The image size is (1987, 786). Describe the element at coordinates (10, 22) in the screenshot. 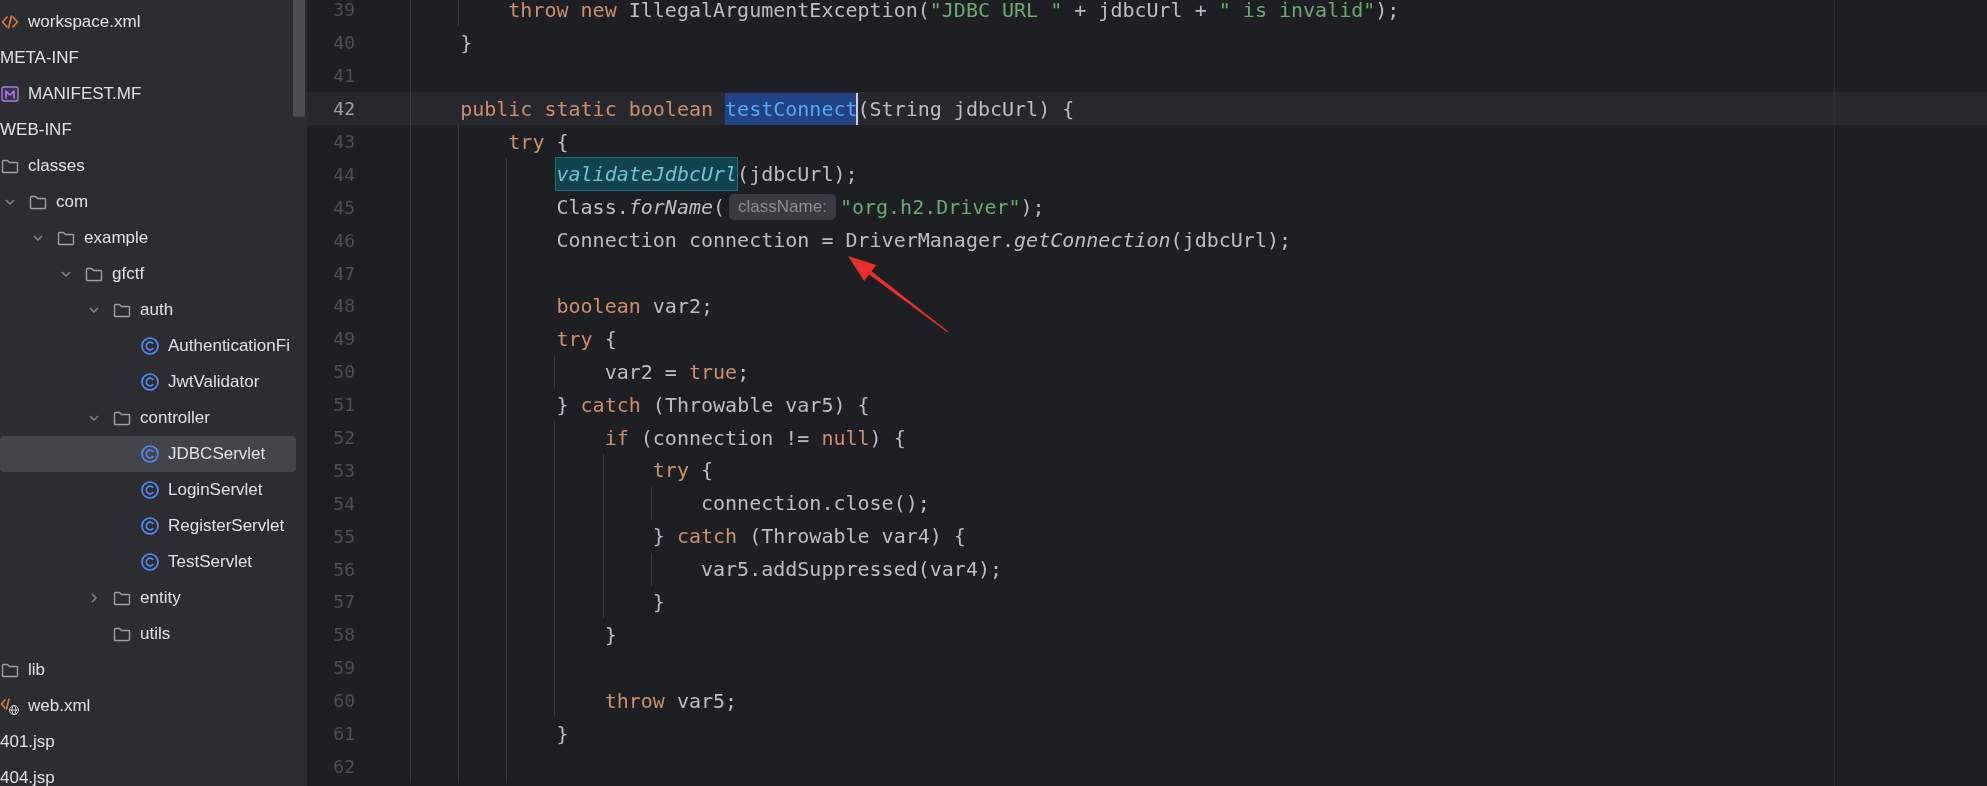

I see `xml-file-icon` at that location.